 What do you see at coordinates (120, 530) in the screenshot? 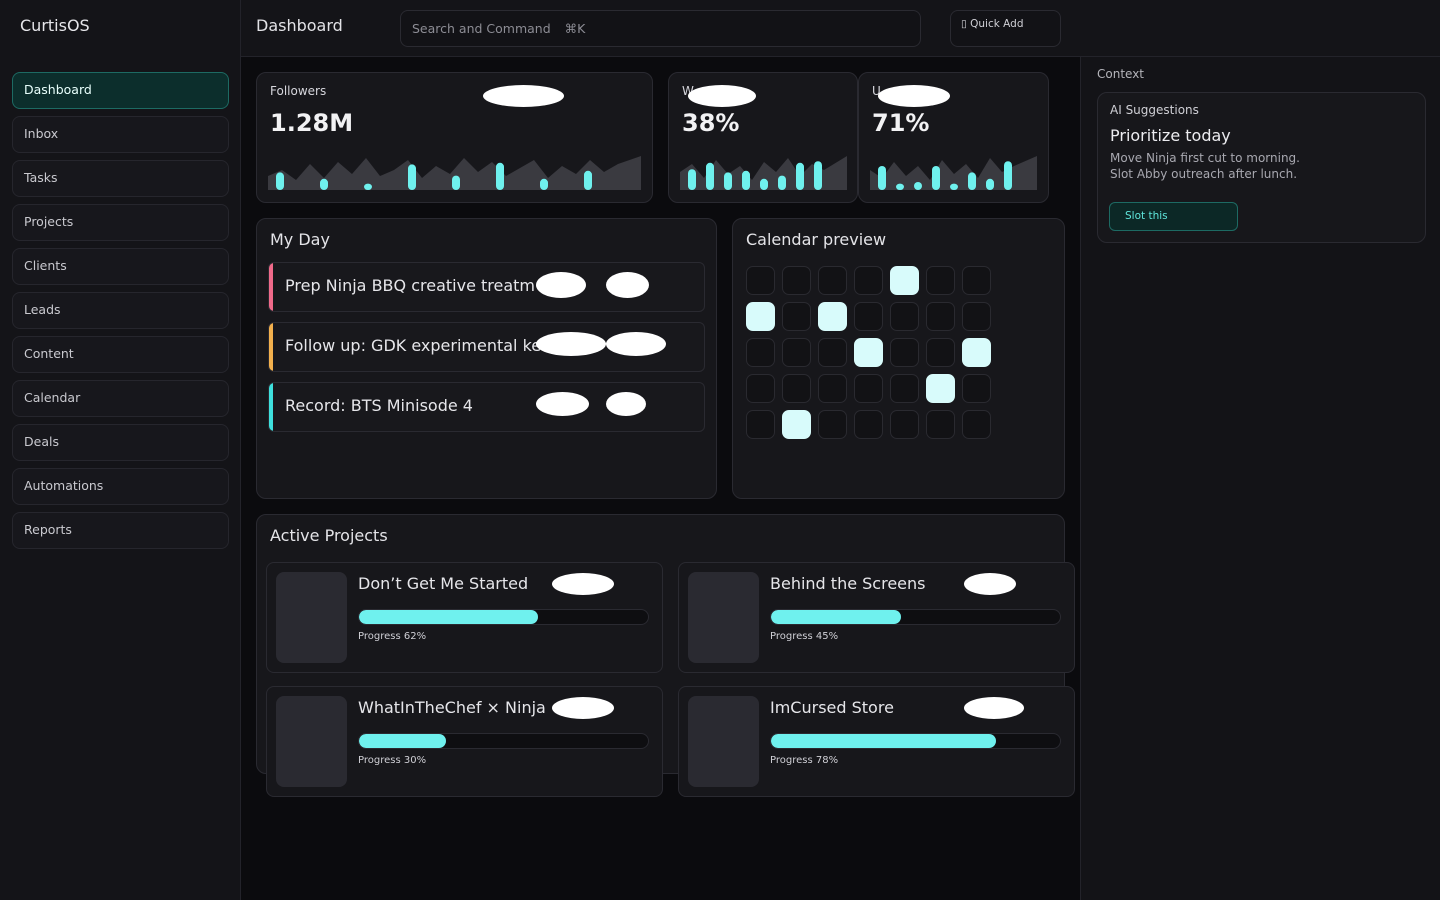
I see `sidebar-item-reports: Reports` at bounding box center [120, 530].